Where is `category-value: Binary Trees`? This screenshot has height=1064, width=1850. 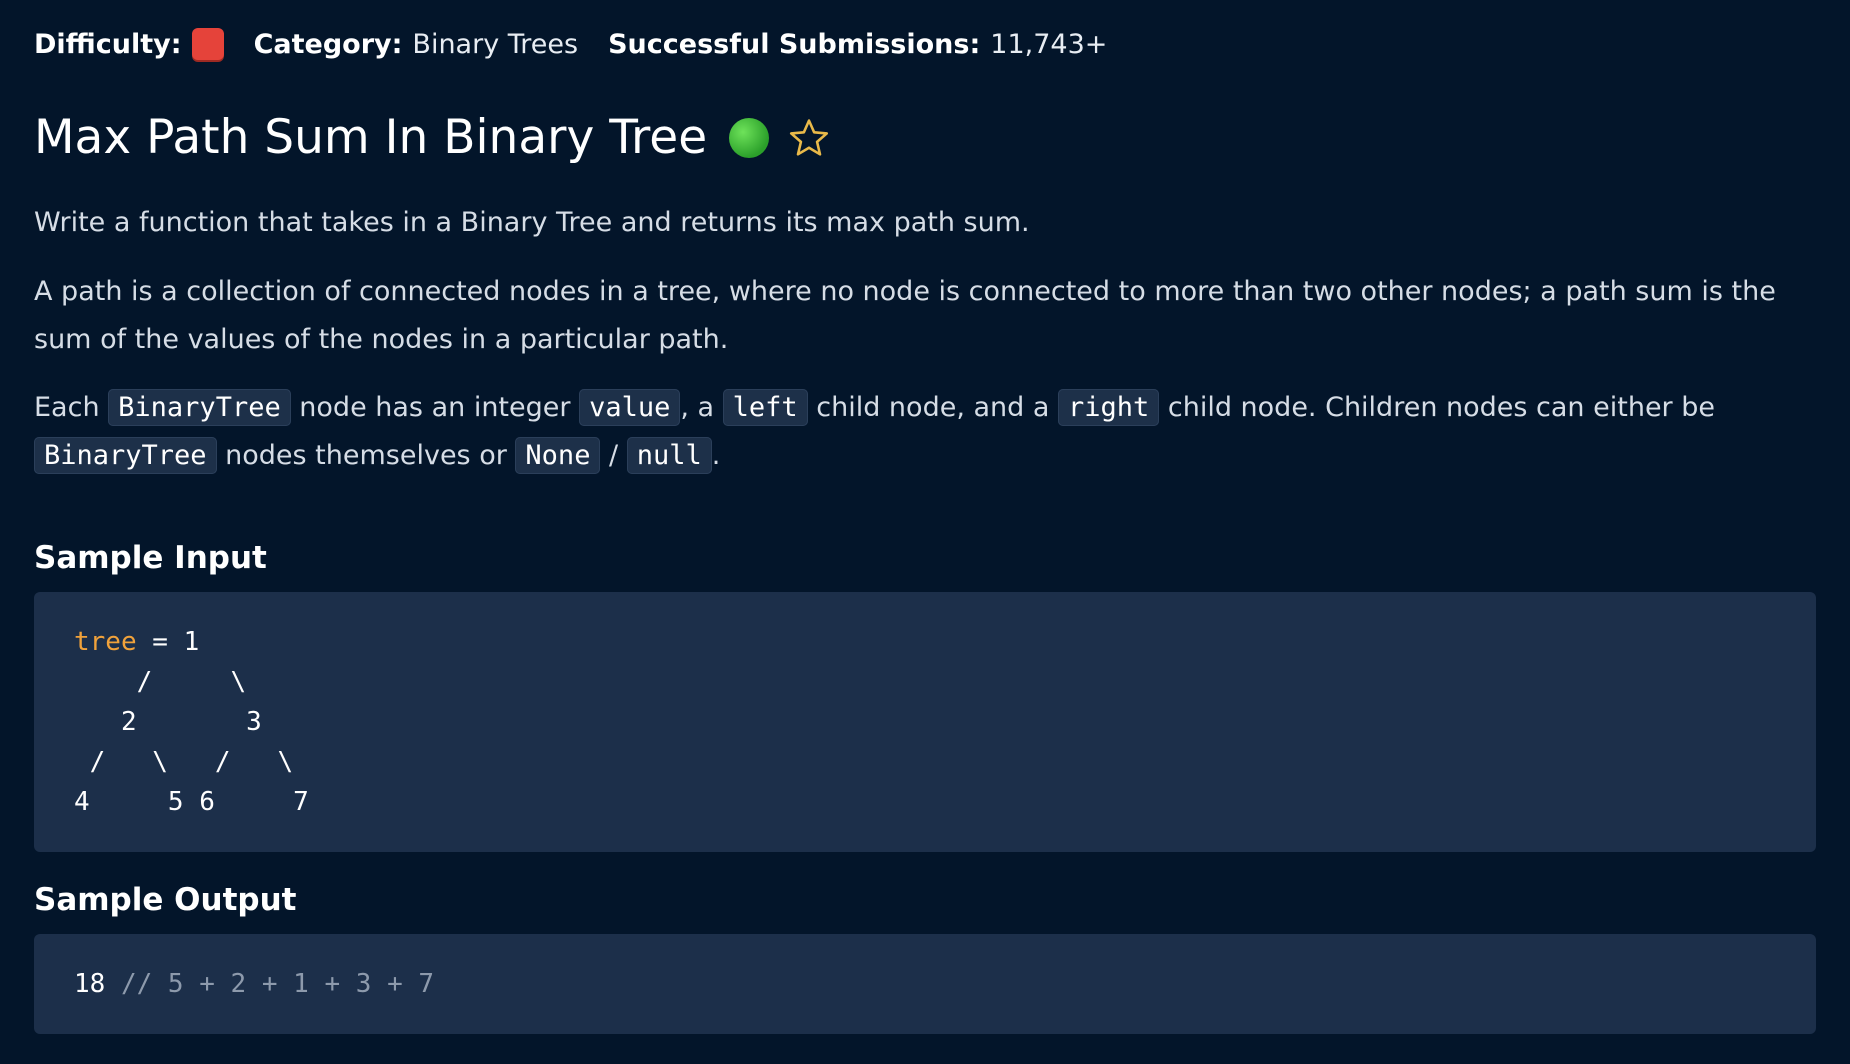 category-value: Binary Trees is located at coordinates (495, 44).